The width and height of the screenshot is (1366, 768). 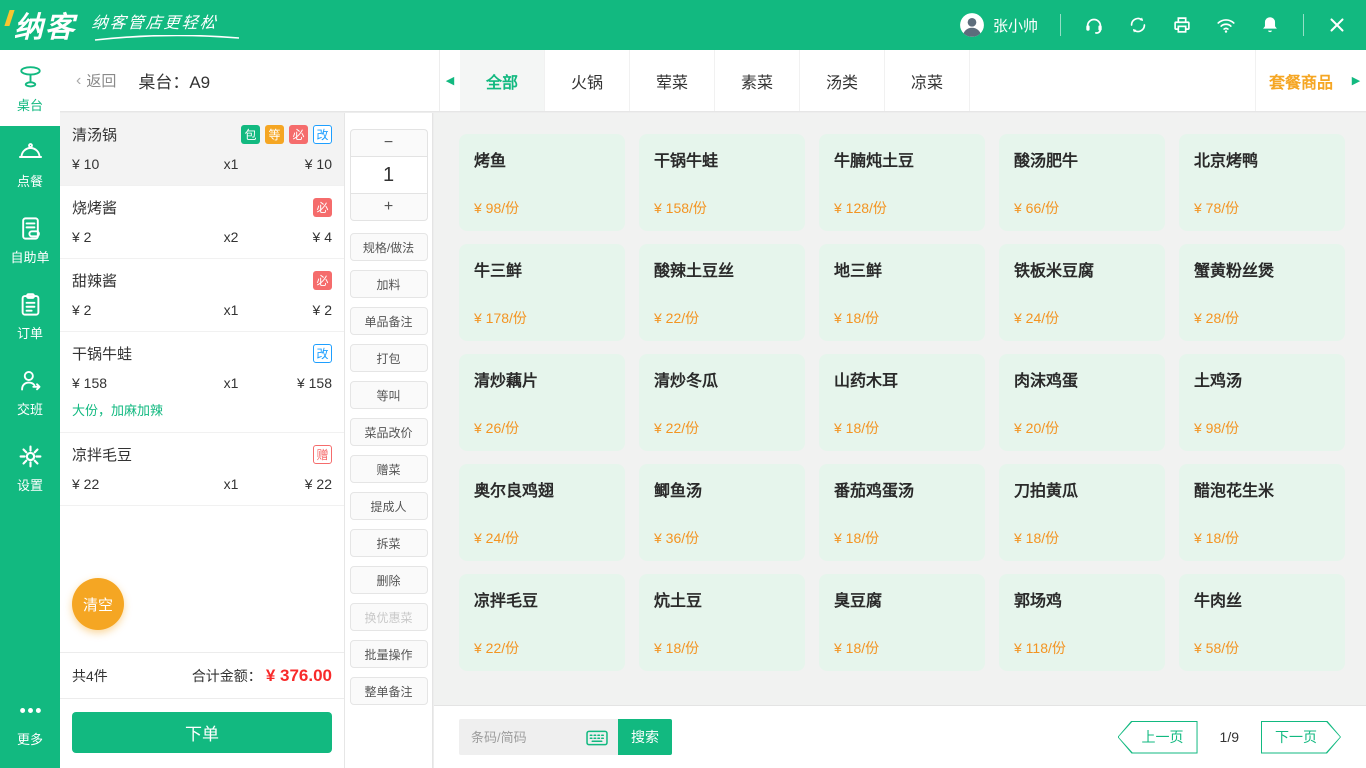 What do you see at coordinates (542, 292) in the screenshot?
I see `menu-card: 牛三鲜 ¥ 178/份` at bounding box center [542, 292].